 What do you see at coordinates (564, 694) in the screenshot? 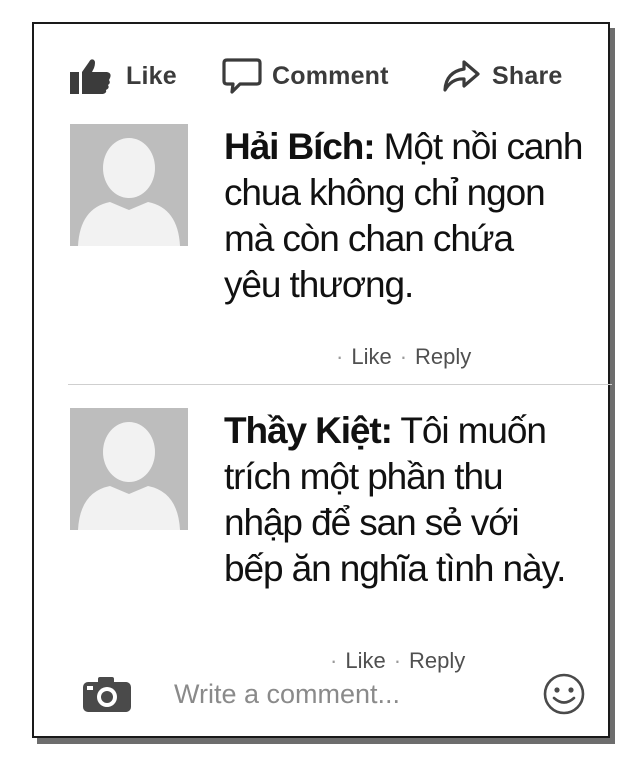
I see `smiley-icon` at bounding box center [564, 694].